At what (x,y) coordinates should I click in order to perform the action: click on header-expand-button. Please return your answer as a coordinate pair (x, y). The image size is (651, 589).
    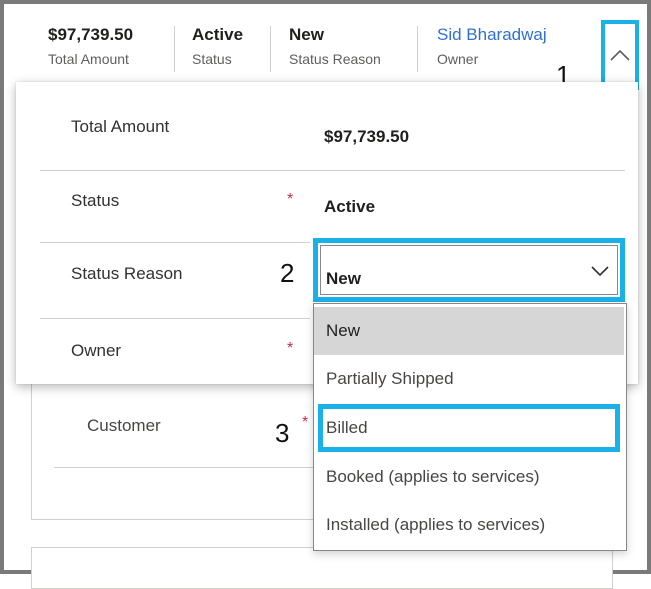
    Looking at the image, I should click on (620, 55).